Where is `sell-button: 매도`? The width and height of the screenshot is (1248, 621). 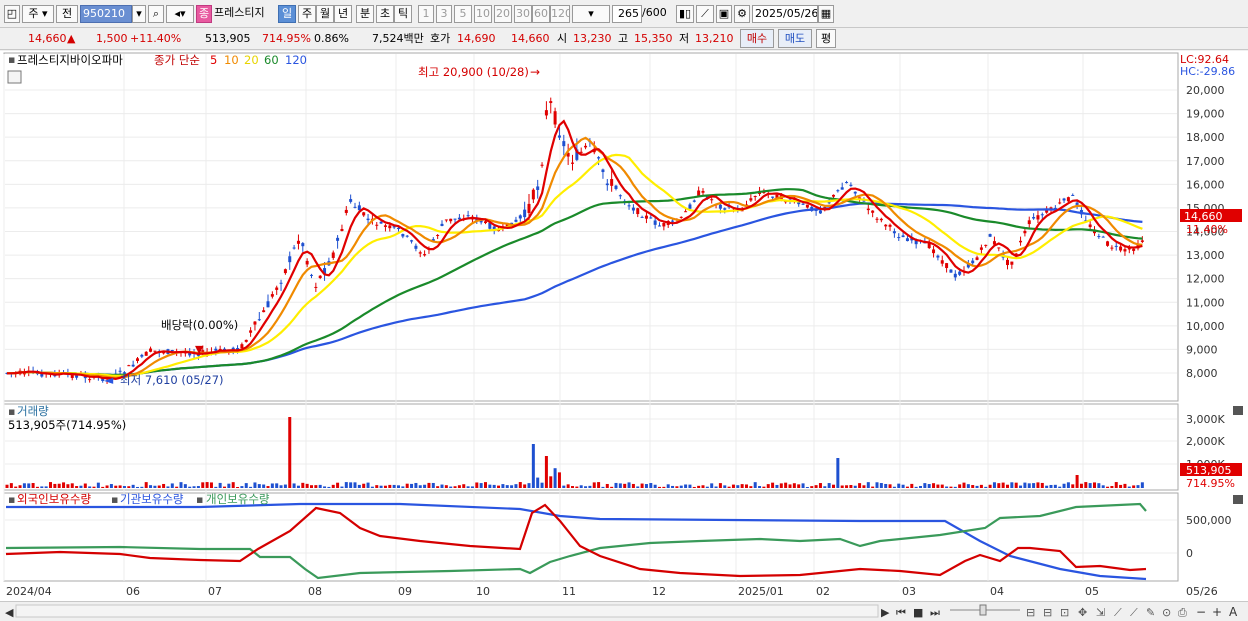 sell-button: 매도 is located at coordinates (795, 38).